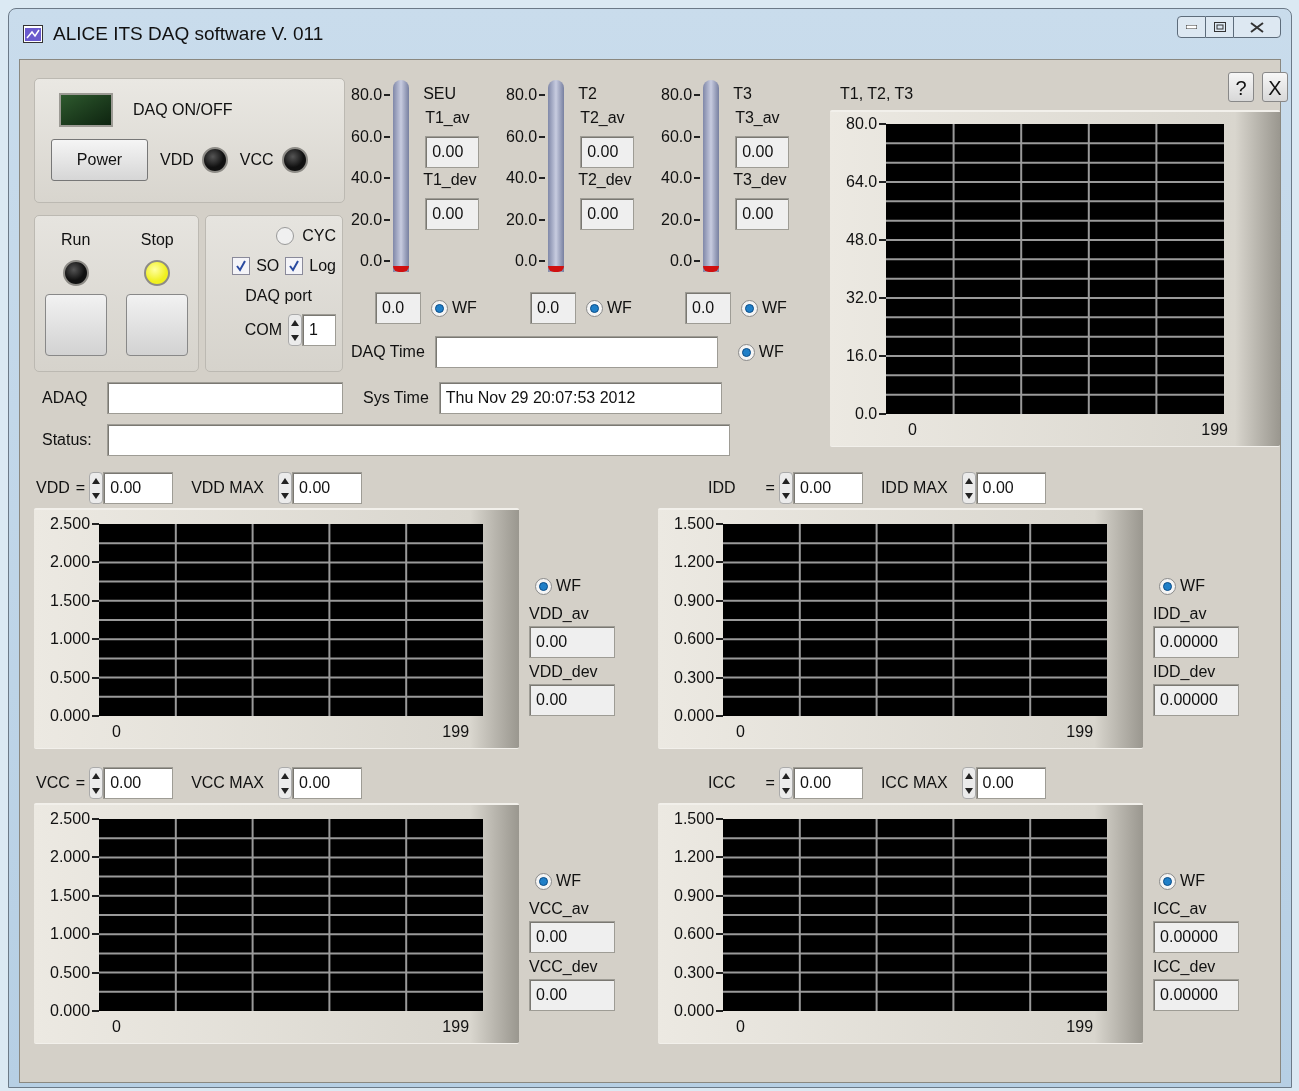 The image size is (1299, 1091). What do you see at coordinates (694, 677) in the screenshot?
I see `axis-tick-label: 0.300` at bounding box center [694, 677].